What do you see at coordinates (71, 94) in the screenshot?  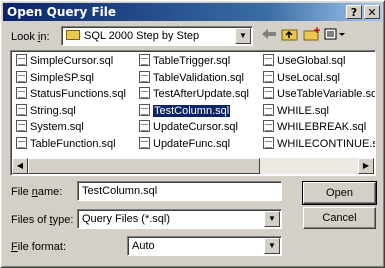 I see `file-item: StatusFunctions.sql` at bounding box center [71, 94].